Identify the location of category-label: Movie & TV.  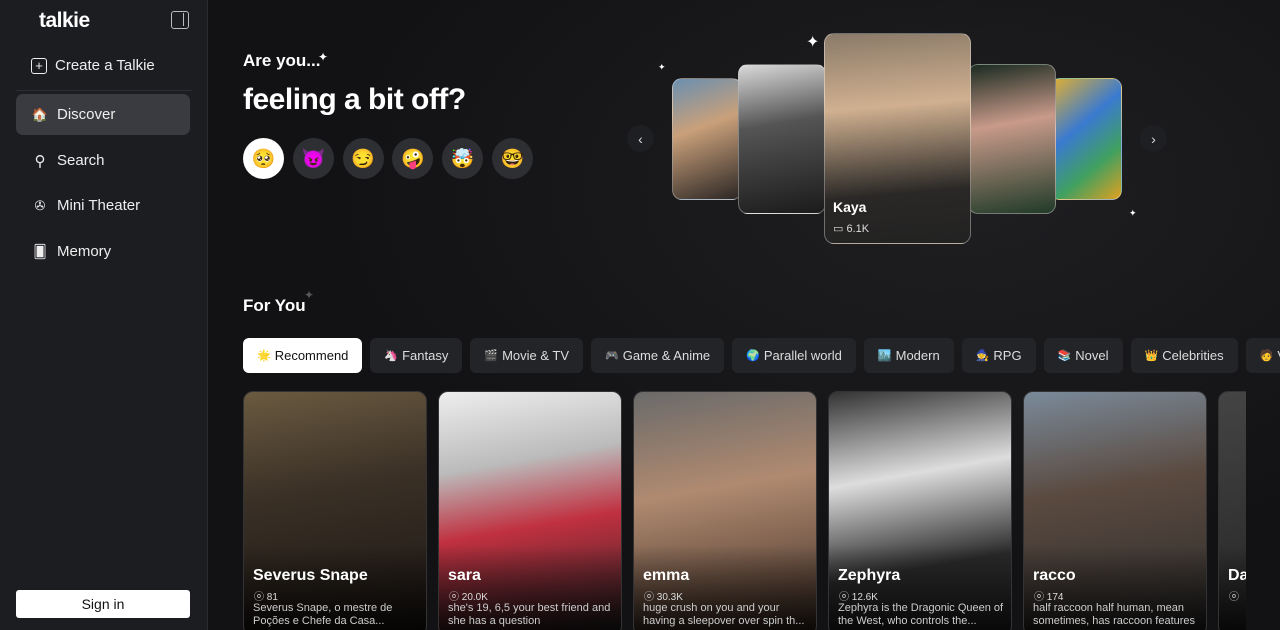
(536, 355).